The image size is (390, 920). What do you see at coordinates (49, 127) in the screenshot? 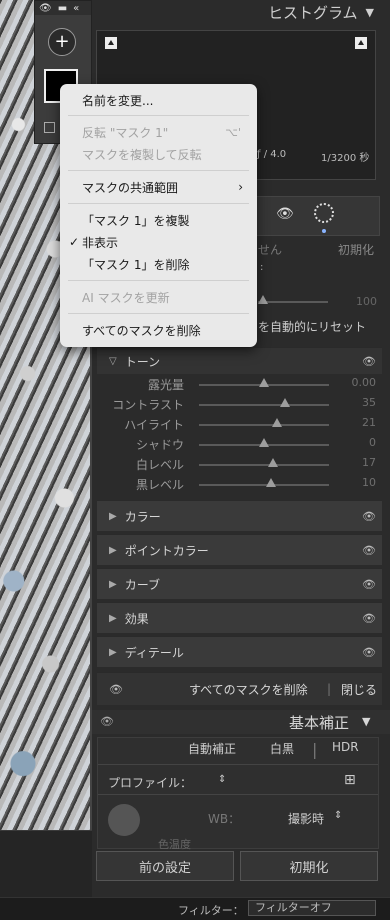
I see `overlay-checkbox` at bounding box center [49, 127].